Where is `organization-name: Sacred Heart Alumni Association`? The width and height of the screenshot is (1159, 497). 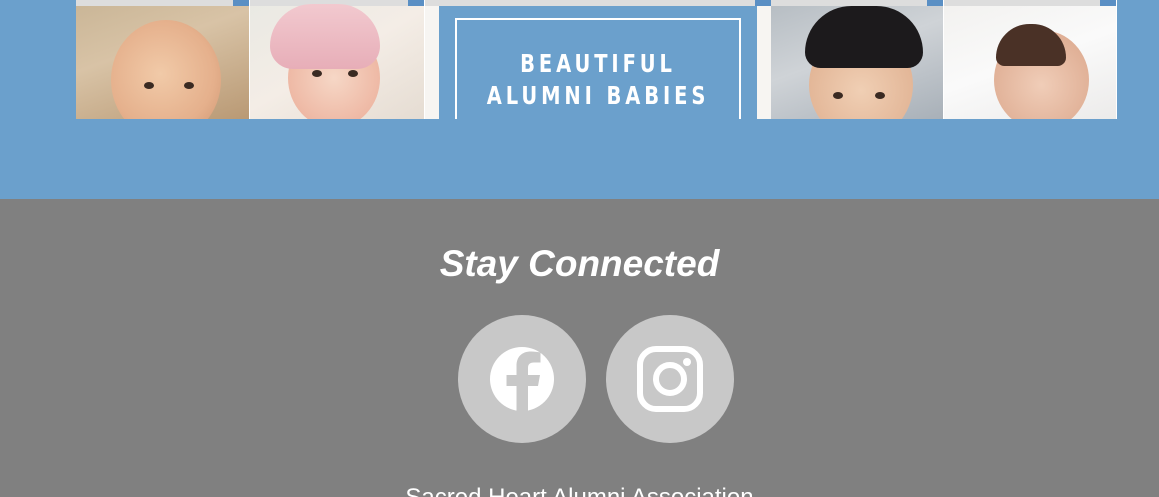
organization-name: Sacred Heart Alumni Association is located at coordinates (579, 490).